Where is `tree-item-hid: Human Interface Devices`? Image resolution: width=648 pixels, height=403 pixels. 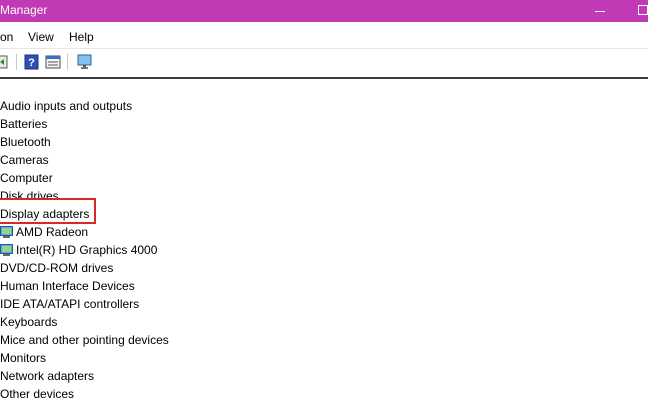 tree-item-hid: Human Interface Devices is located at coordinates (67, 286).